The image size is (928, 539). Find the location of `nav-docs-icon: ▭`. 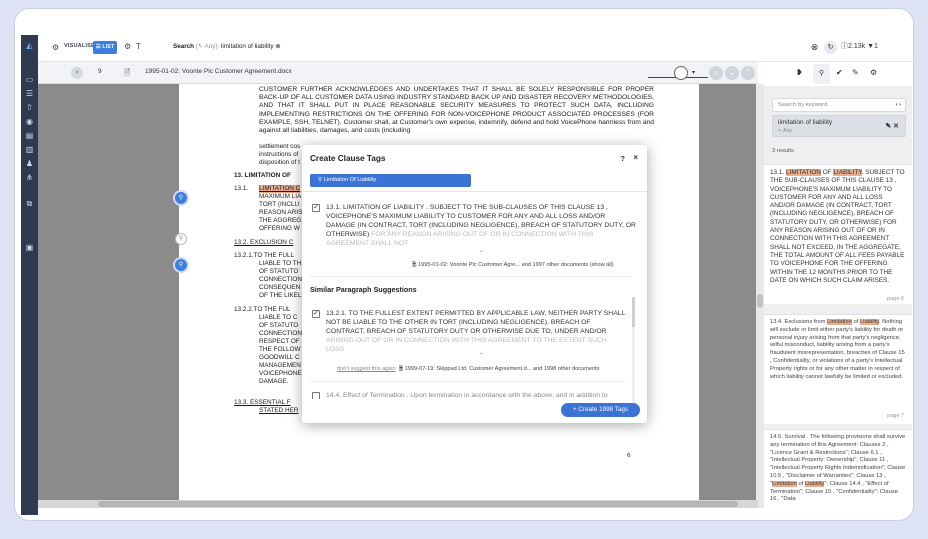

nav-docs-icon: ▭ is located at coordinates (29, 79).